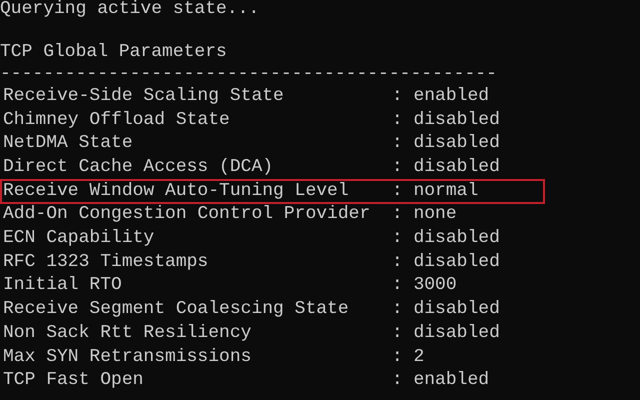 This screenshot has width=640, height=400. What do you see at coordinates (79, 239) in the screenshot?
I see `parameter-name: ECN Capability` at bounding box center [79, 239].